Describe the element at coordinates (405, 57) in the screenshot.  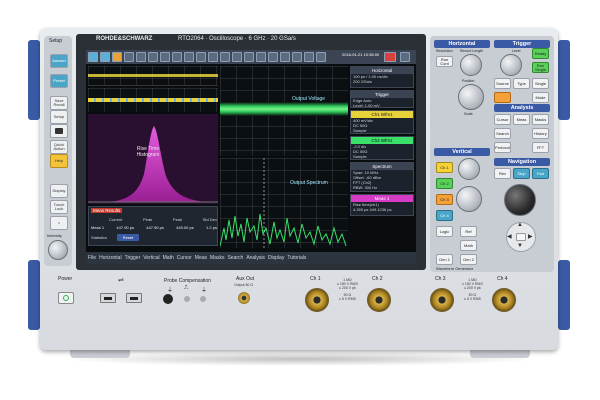
I see `close-icon` at that location.